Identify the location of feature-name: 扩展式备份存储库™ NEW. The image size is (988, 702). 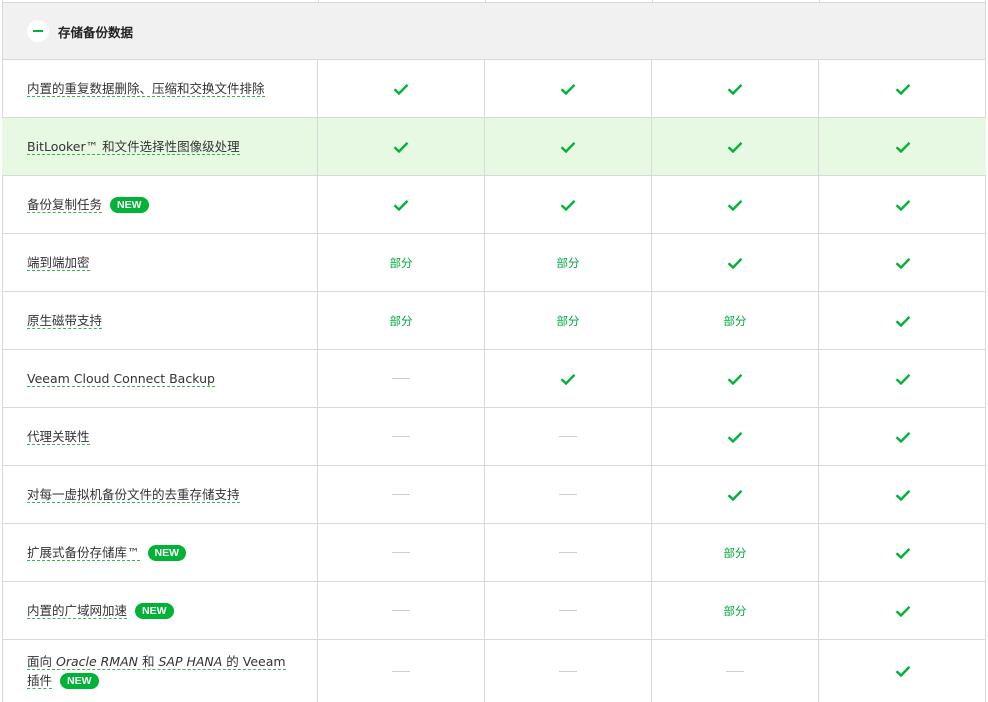
(107, 552).